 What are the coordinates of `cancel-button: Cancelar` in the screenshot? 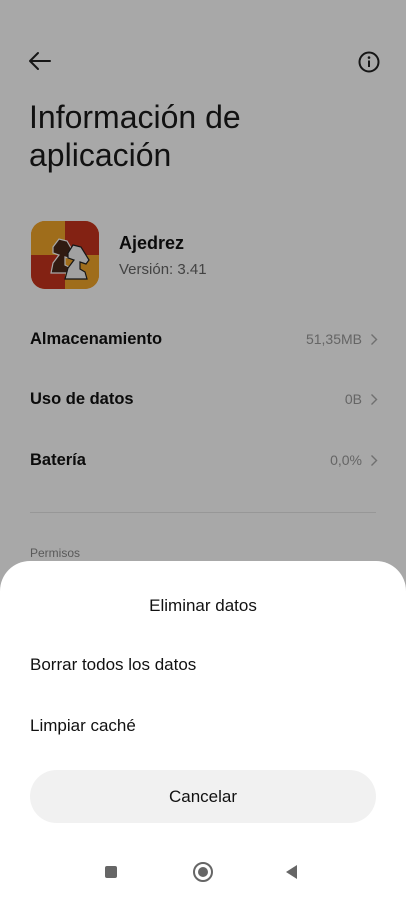 It's located at (203, 796).